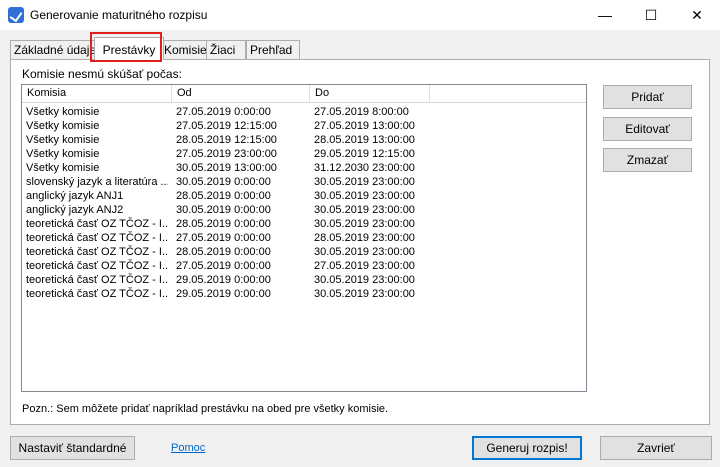 The height and width of the screenshot is (467, 720). I want to click on group-label: Komisie nesmú skúšať počas:, so click(102, 74).